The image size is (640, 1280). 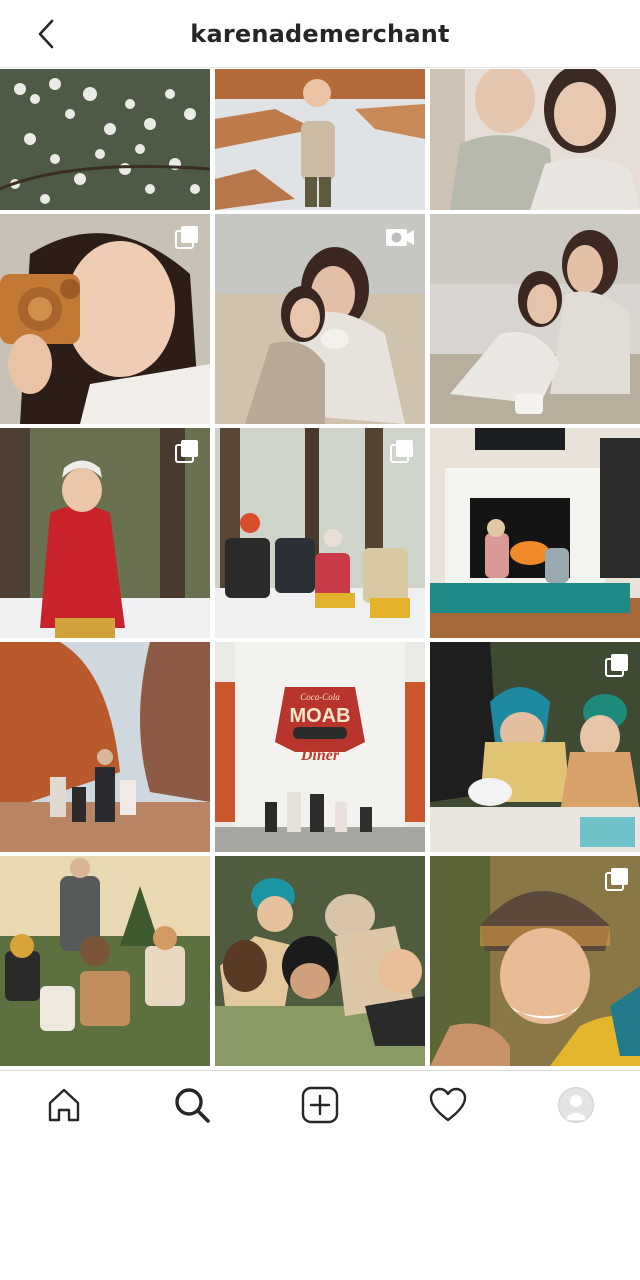 What do you see at coordinates (320, 697) in the screenshot?
I see `diner-sign-cola: Coca-Cola` at bounding box center [320, 697].